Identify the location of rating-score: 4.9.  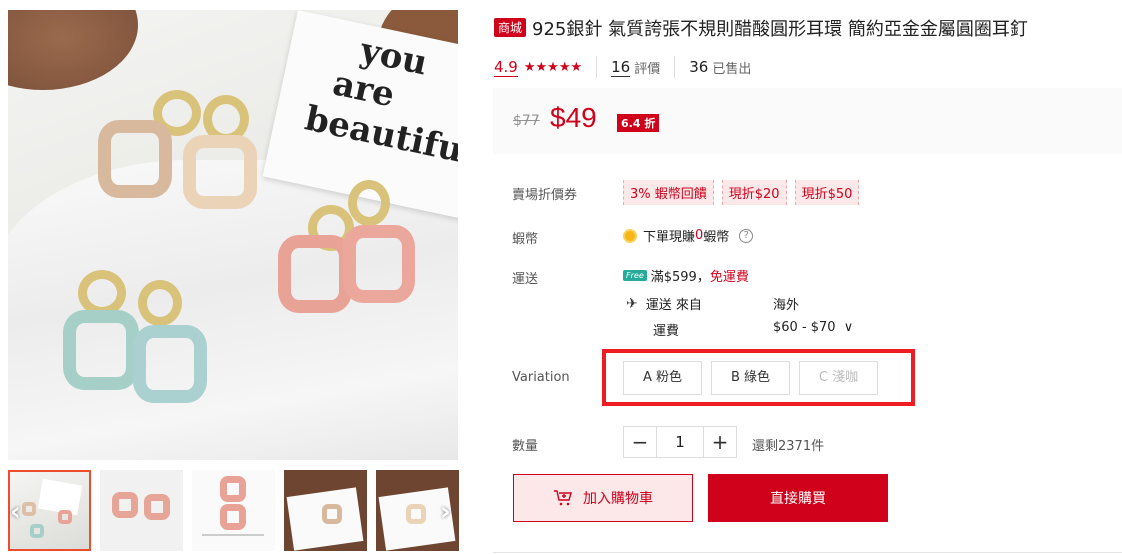
(506, 67).